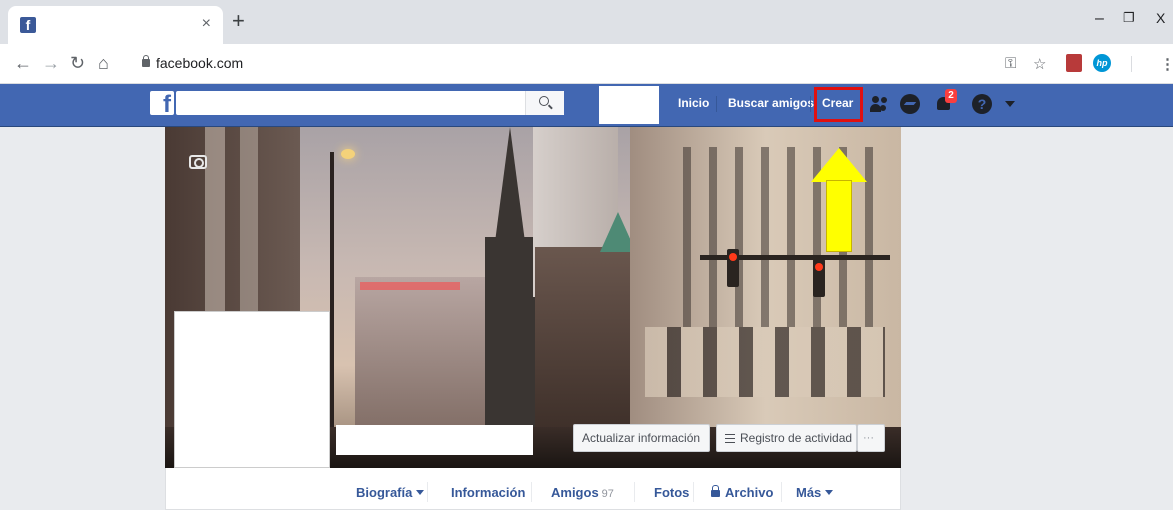  Describe the element at coordinates (796, 438) in the screenshot. I see `activity-log-label: Registro de actividad` at that location.